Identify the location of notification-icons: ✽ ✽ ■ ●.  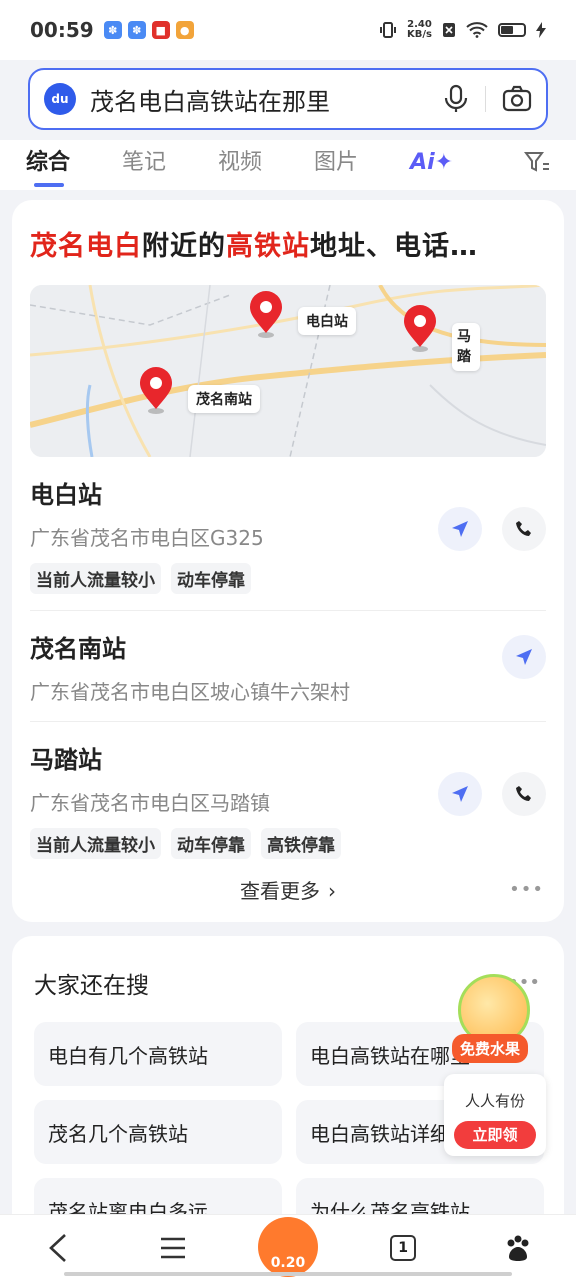
(148, 30).